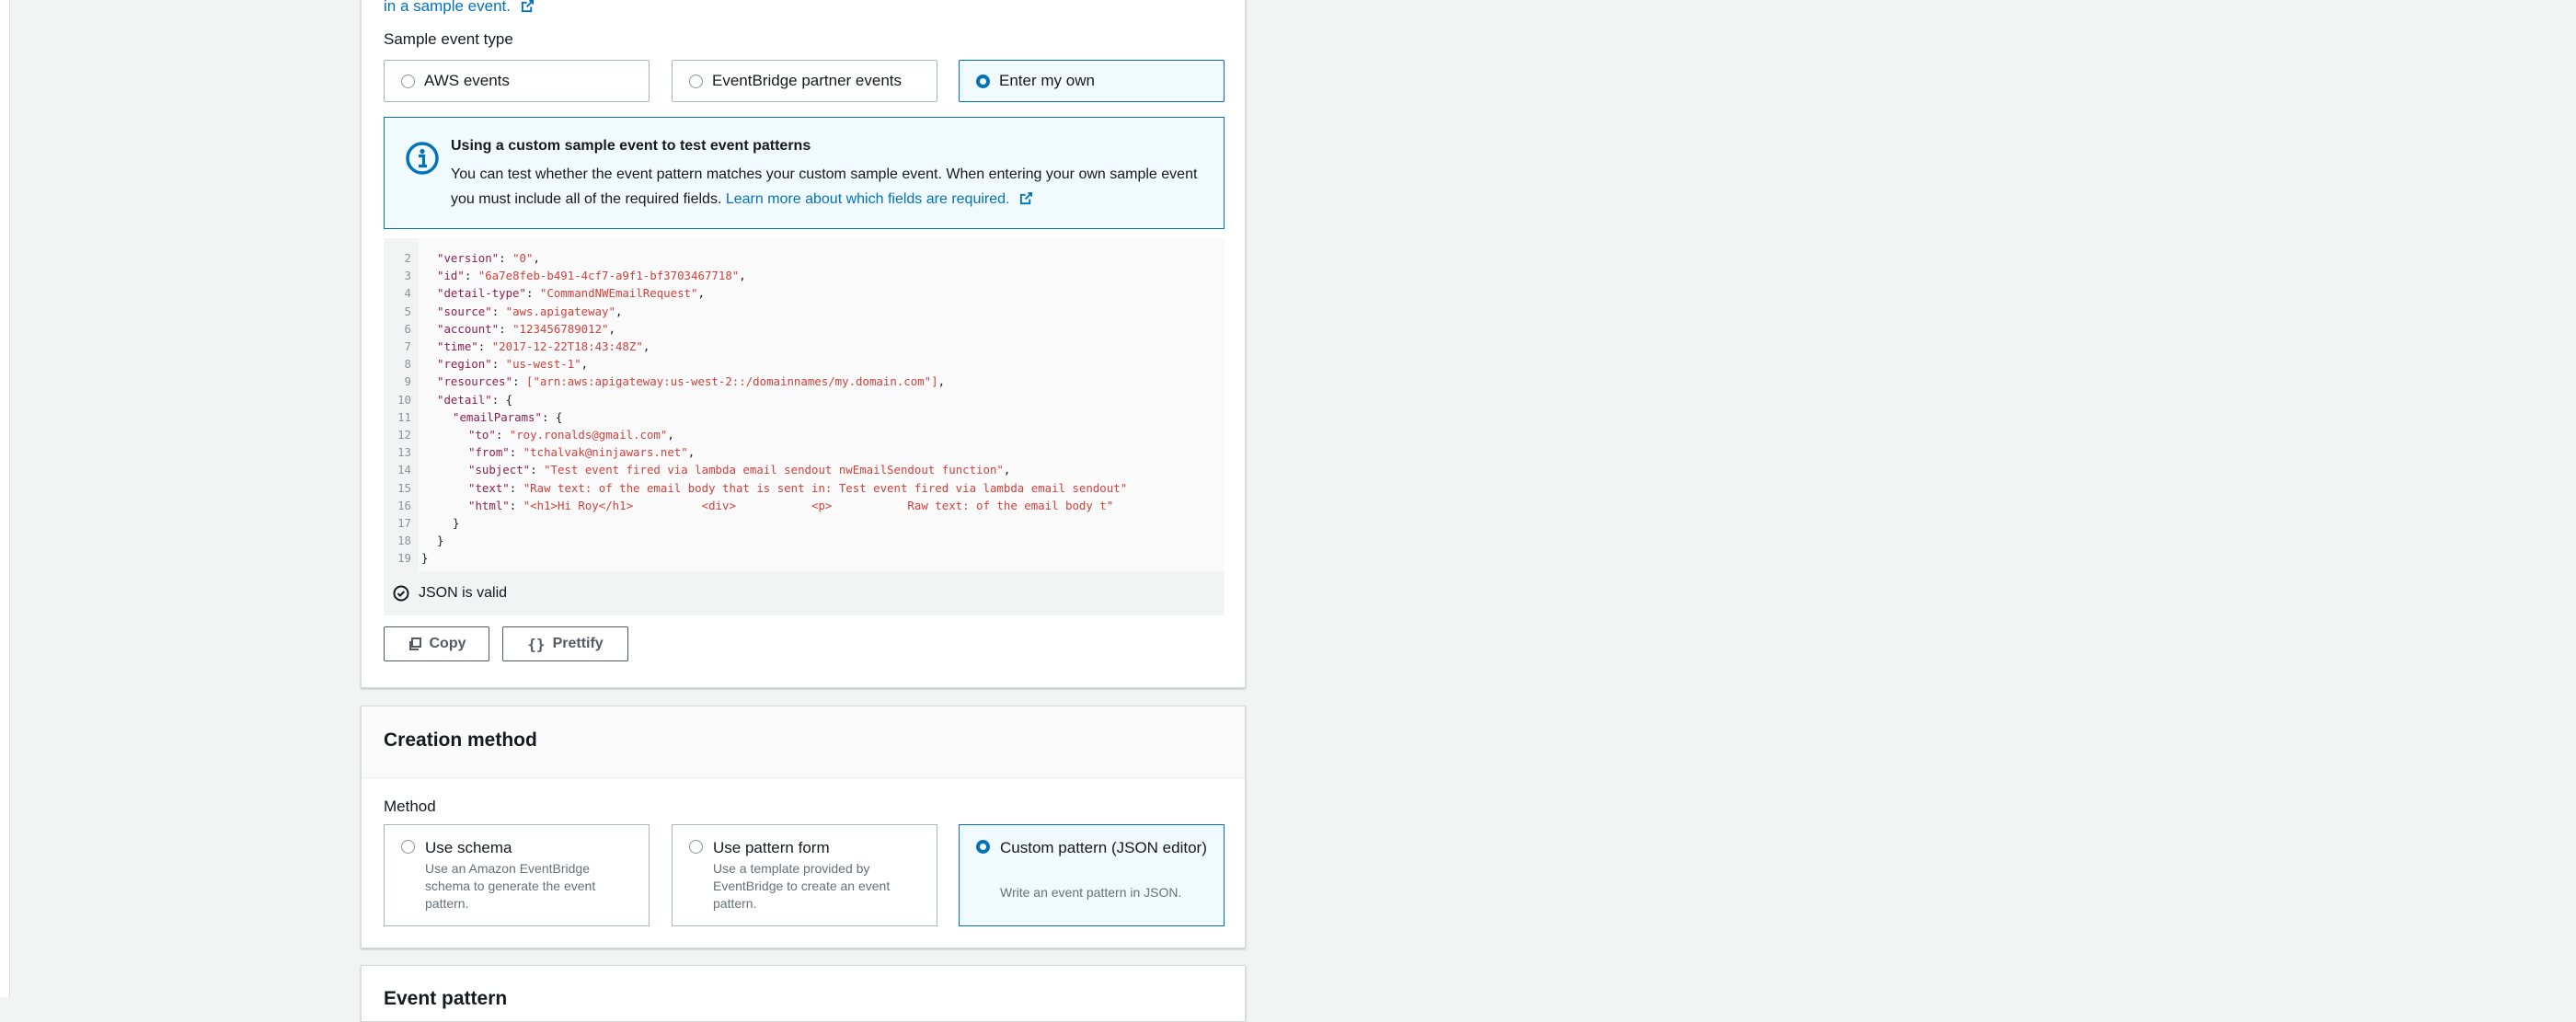  Describe the element at coordinates (425, 558) in the screenshot. I see `json-value: }` at that location.